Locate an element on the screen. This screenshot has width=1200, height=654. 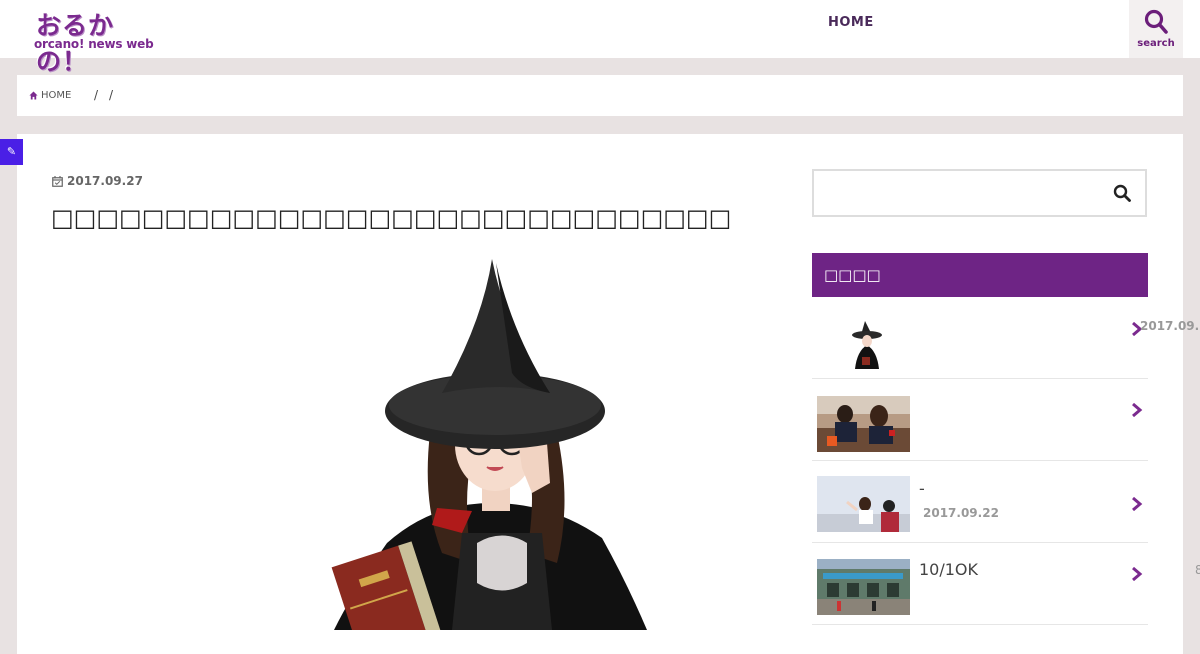
sidebar-post-text: 10/1OK is located at coordinates (949, 569).